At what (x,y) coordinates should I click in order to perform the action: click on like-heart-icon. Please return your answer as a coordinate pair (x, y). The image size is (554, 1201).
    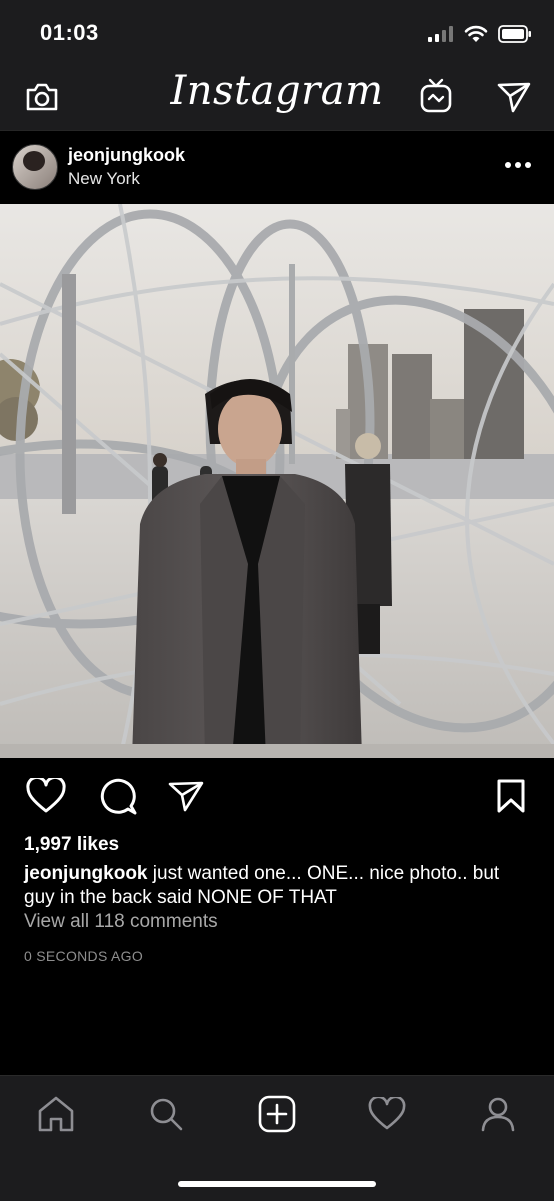
    Looking at the image, I should click on (46, 796).